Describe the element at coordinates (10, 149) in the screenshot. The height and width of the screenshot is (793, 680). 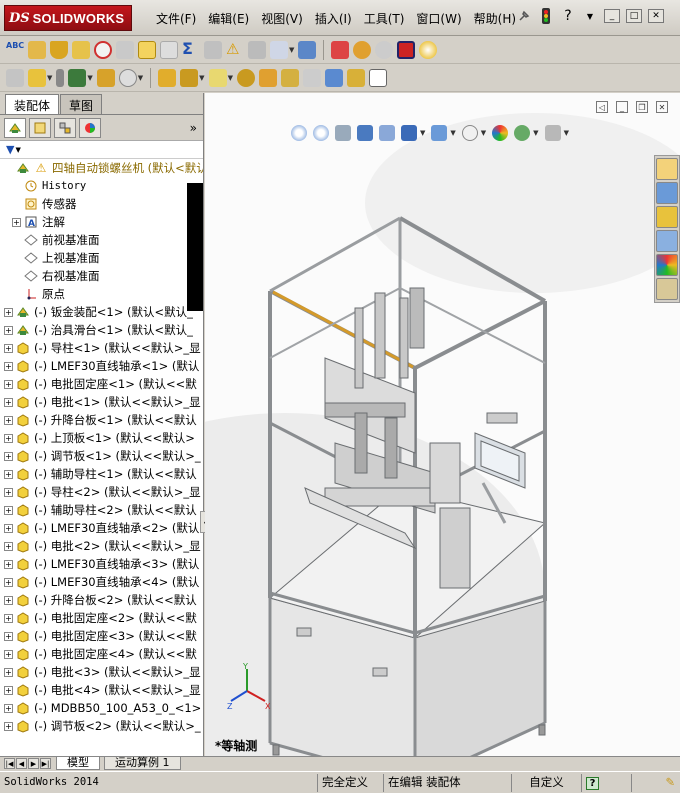
I see `filter-icon: ▼` at that location.